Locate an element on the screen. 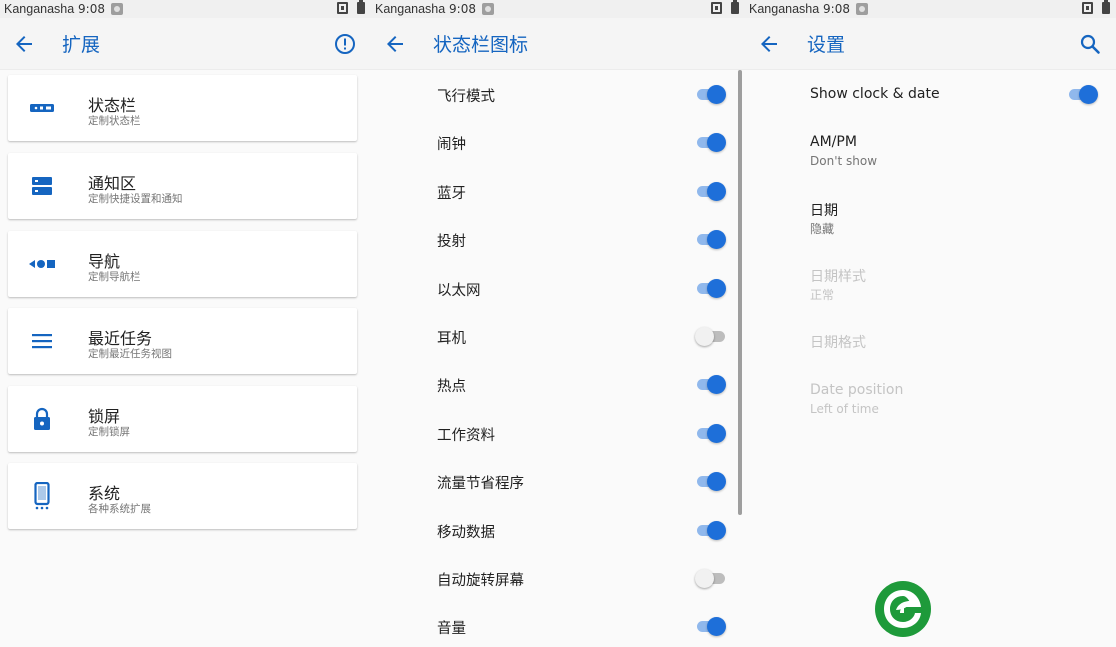  list-item: 流量节省程序 is located at coordinates (554, 481).